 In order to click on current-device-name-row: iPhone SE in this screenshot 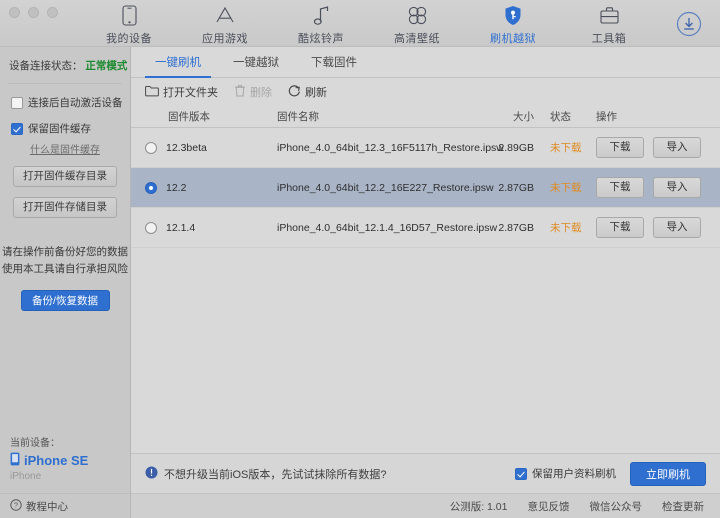, I will do `click(70, 460)`.